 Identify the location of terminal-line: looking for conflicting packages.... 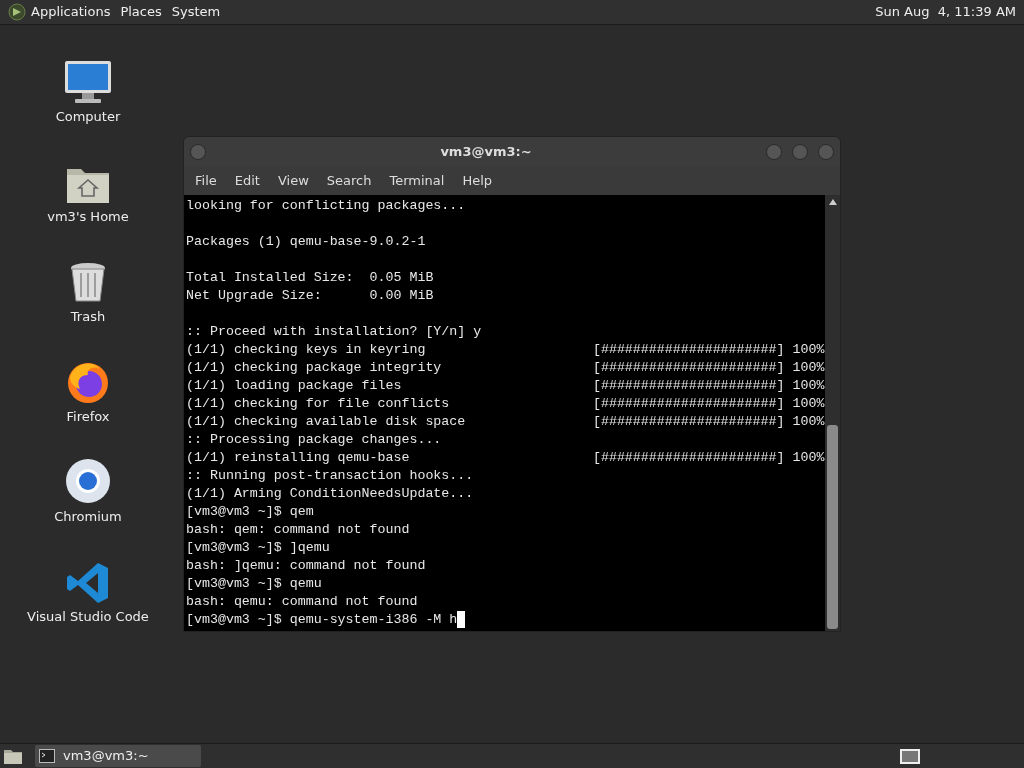
(326, 206).